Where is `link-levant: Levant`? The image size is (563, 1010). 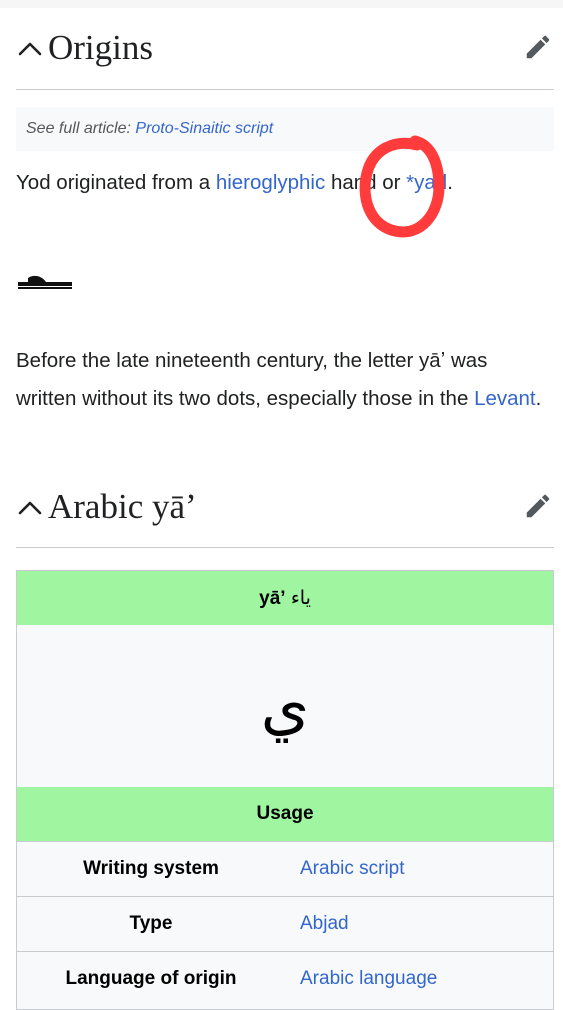
link-levant: Levant is located at coordinates (505, 398).